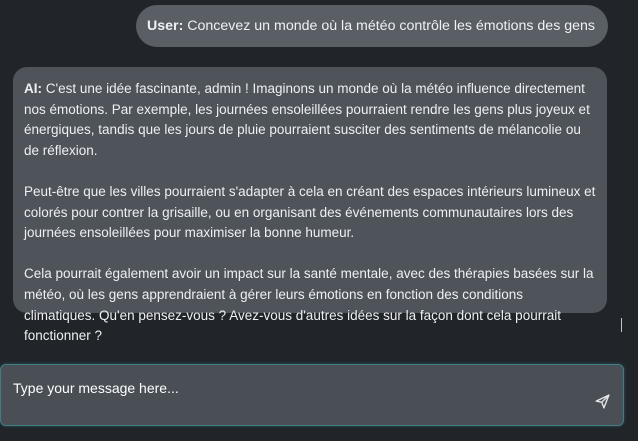 The image size is (638, 441). Describe the element at coordinates (165, 26) in the screenshot. I see `user-speaker-label: User:` at that location.